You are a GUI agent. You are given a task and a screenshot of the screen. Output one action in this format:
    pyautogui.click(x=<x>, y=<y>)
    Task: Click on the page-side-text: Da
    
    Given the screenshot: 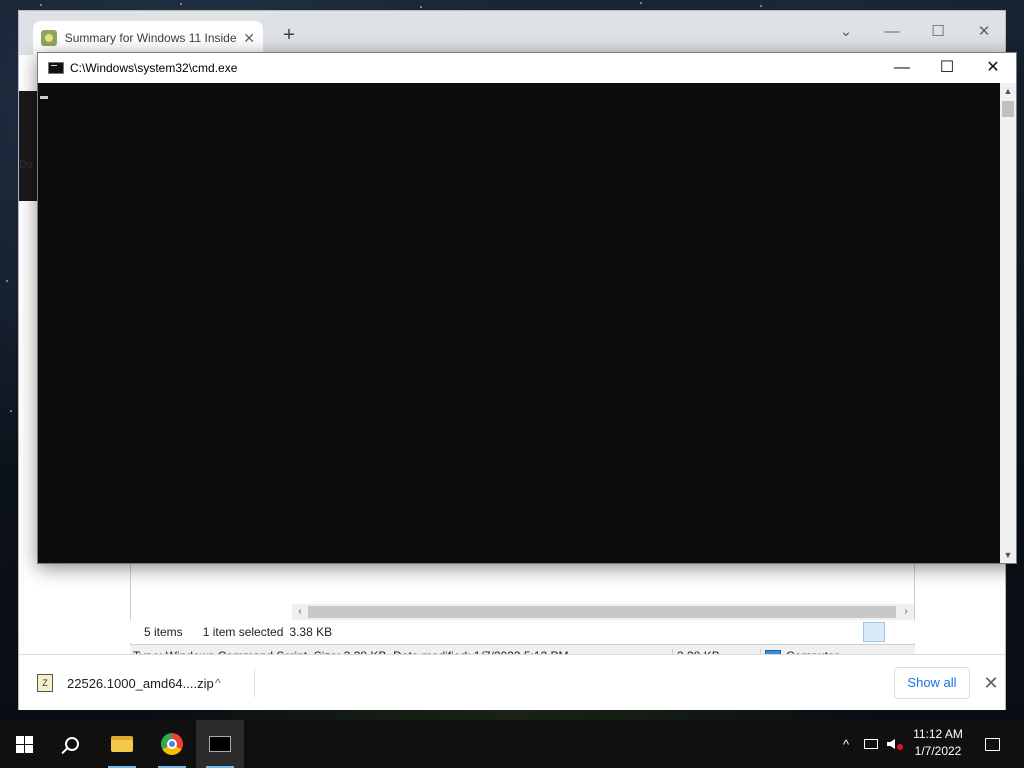 What is the action you would take?
    pyautogui.click(x=26, y=165)
    